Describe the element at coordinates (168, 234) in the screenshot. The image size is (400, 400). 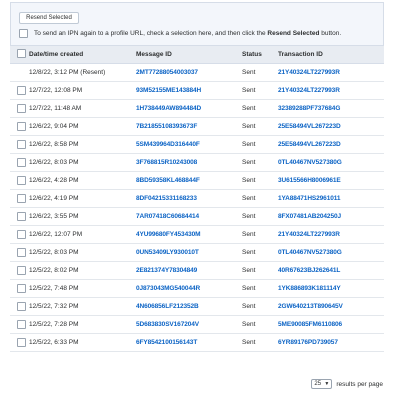
I see `row-message-id-link: 4YU99680FY453430M` at that location.